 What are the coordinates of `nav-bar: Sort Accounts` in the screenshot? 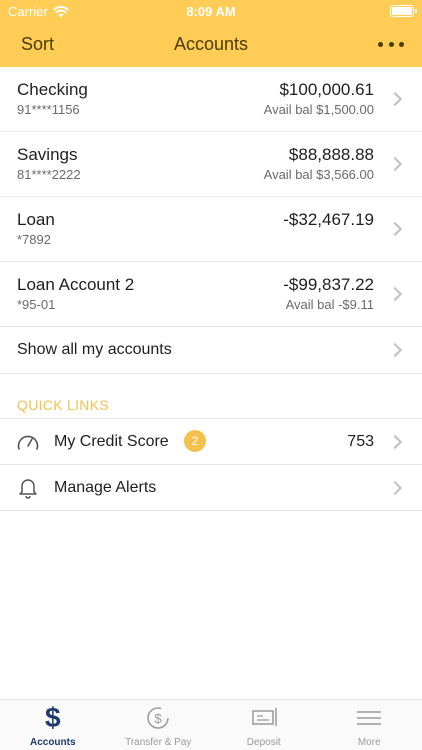 It's located at (211, 45).